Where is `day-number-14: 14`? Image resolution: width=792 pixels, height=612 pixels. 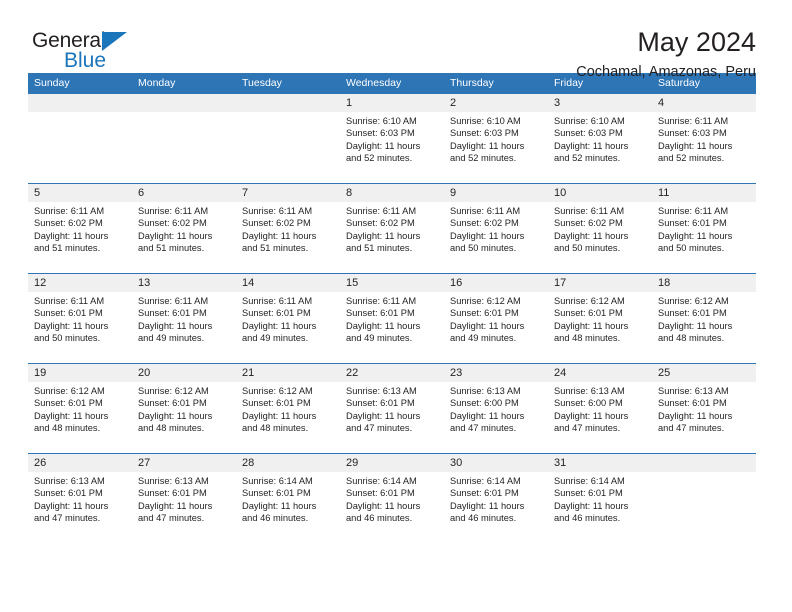
day-number-14: 14 is located at coordinates (288, 283).